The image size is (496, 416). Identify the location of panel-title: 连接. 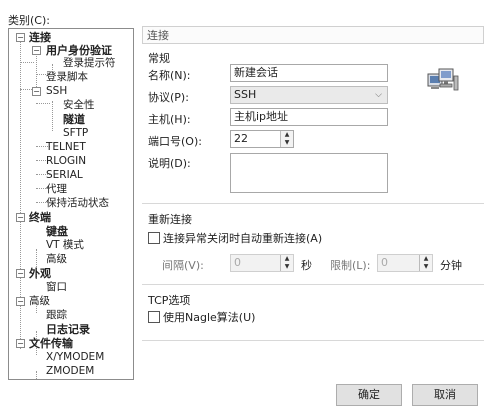
(313, 35).